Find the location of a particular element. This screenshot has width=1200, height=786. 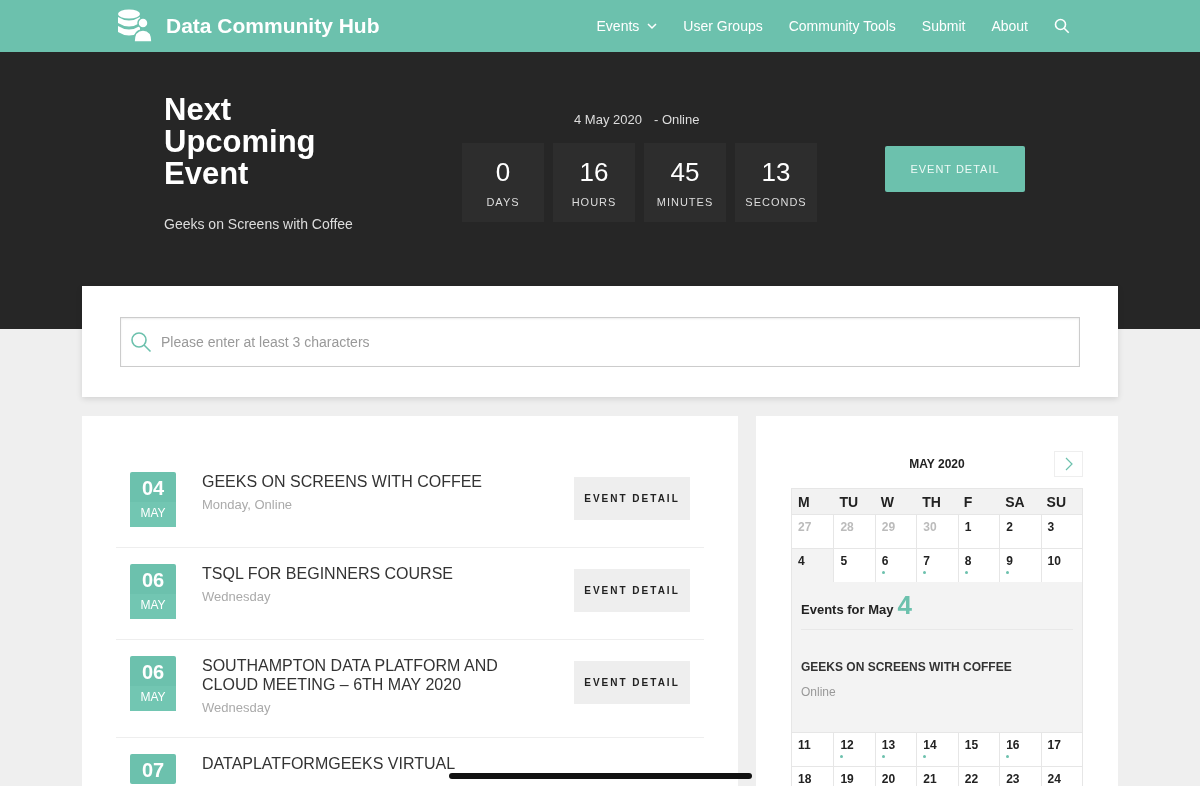

calendar-month-title: MAY 2020 is located at coordinates (937, 464).